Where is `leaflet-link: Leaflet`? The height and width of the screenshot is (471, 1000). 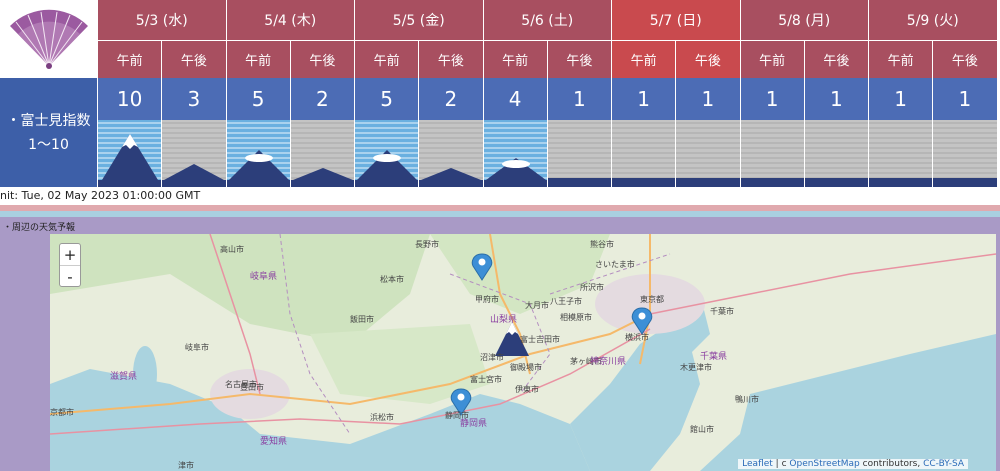 leaflet-link: Leaflet is located at coordinates (757, 464).